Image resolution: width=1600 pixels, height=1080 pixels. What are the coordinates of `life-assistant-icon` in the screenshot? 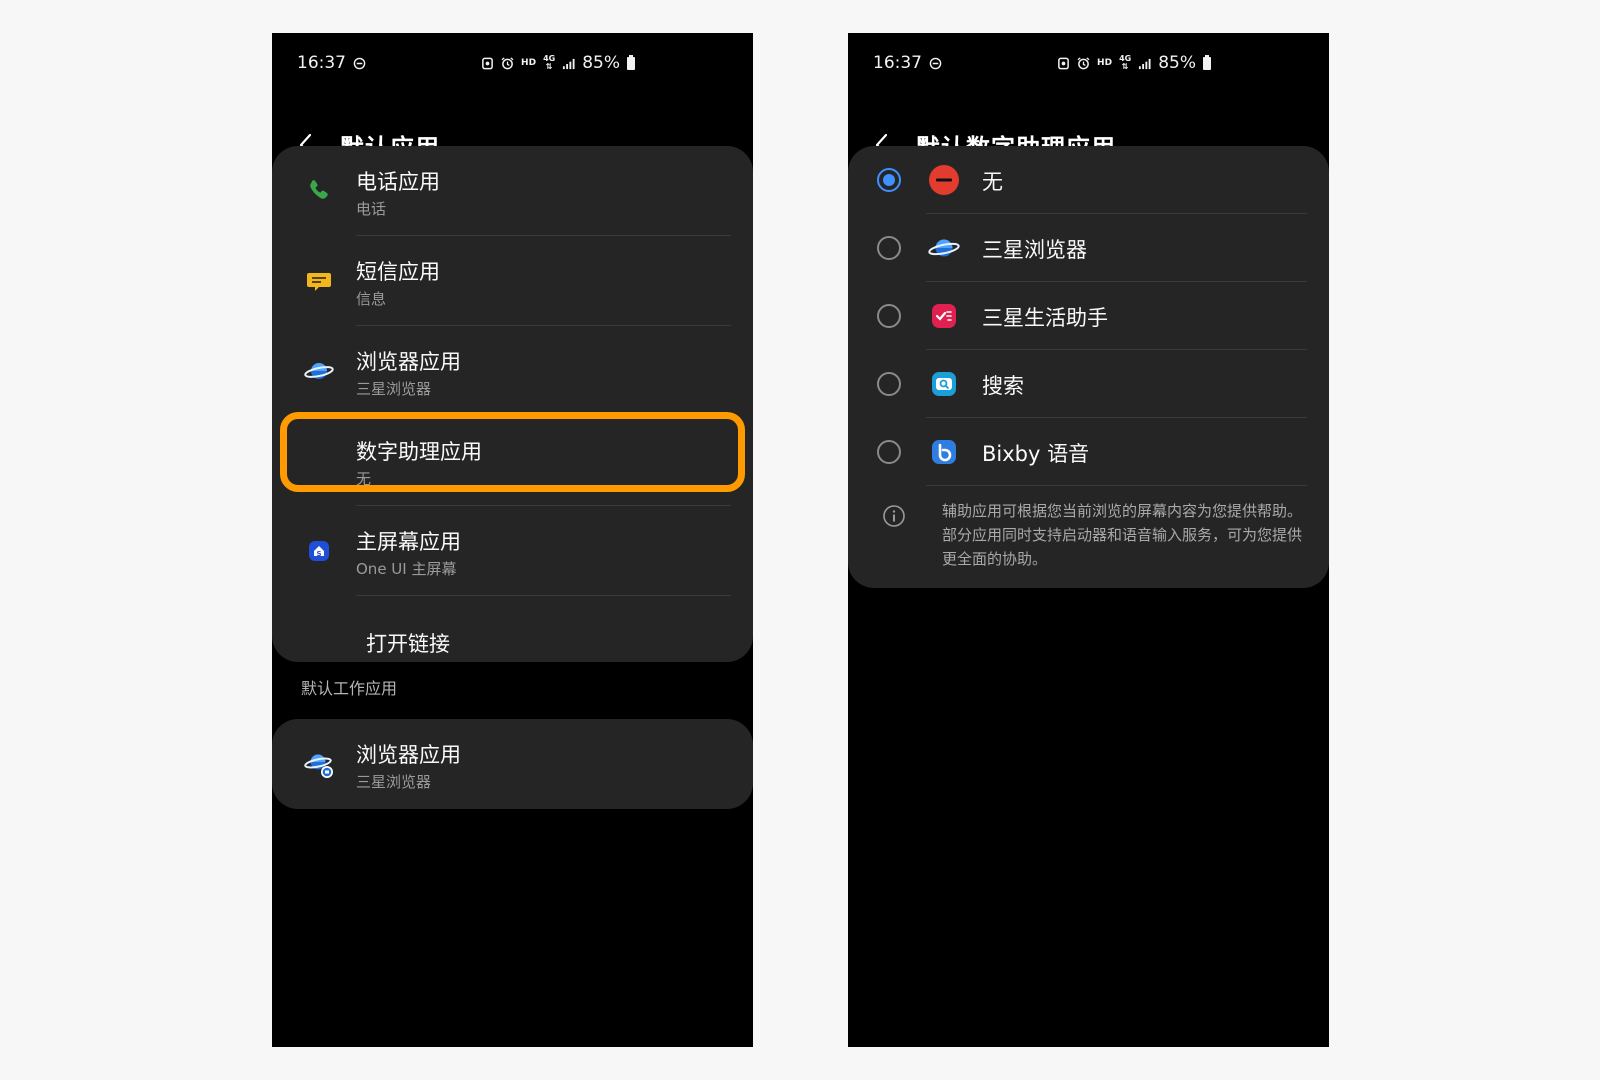 It's located at (944, 316).